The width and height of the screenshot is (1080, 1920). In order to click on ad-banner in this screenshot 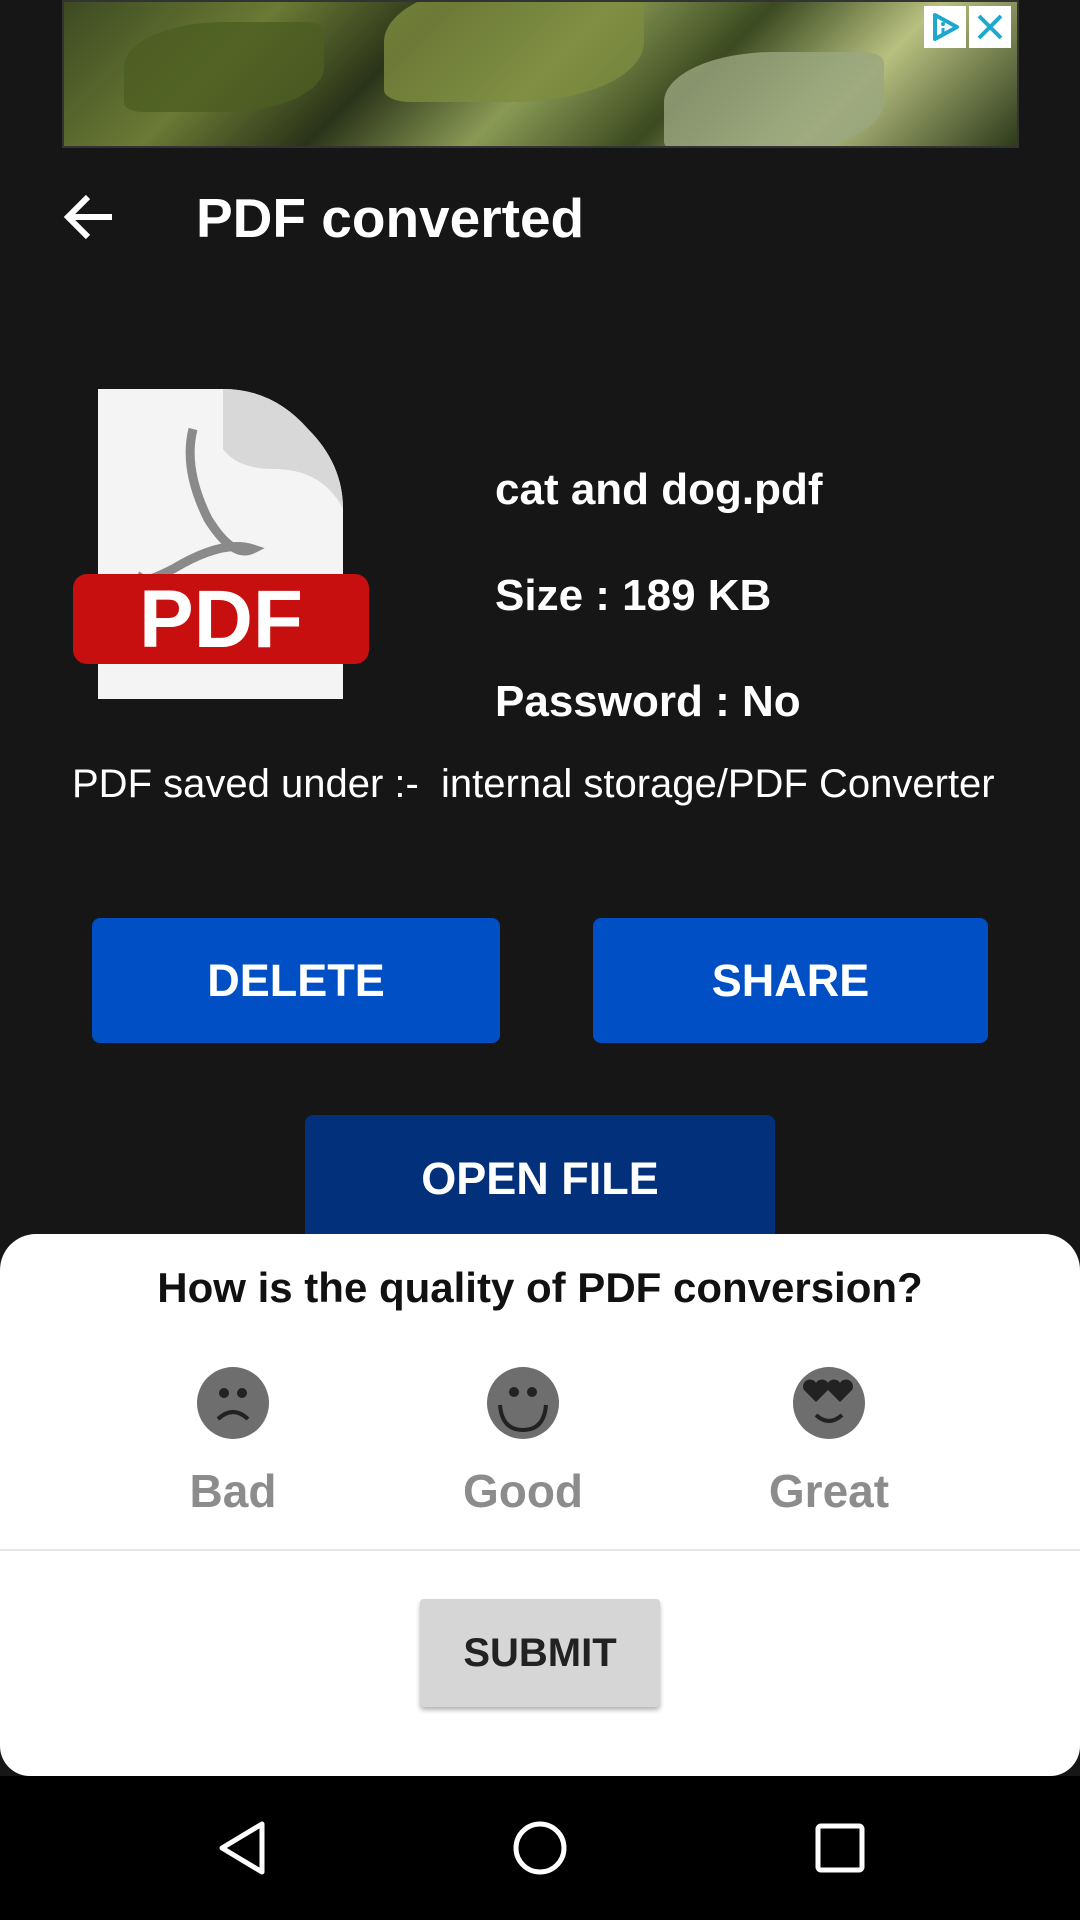, I will do `click(540, 74)`.